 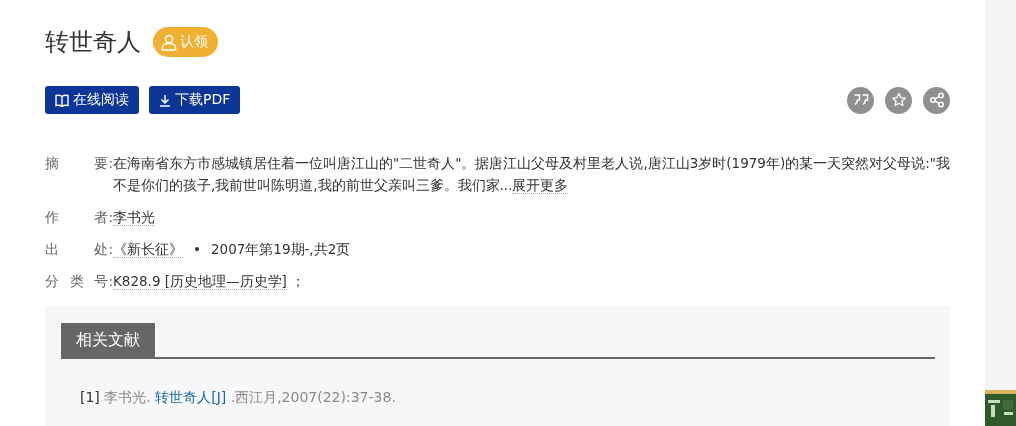 I want to click on download-icon, so click(x=165, y=100).